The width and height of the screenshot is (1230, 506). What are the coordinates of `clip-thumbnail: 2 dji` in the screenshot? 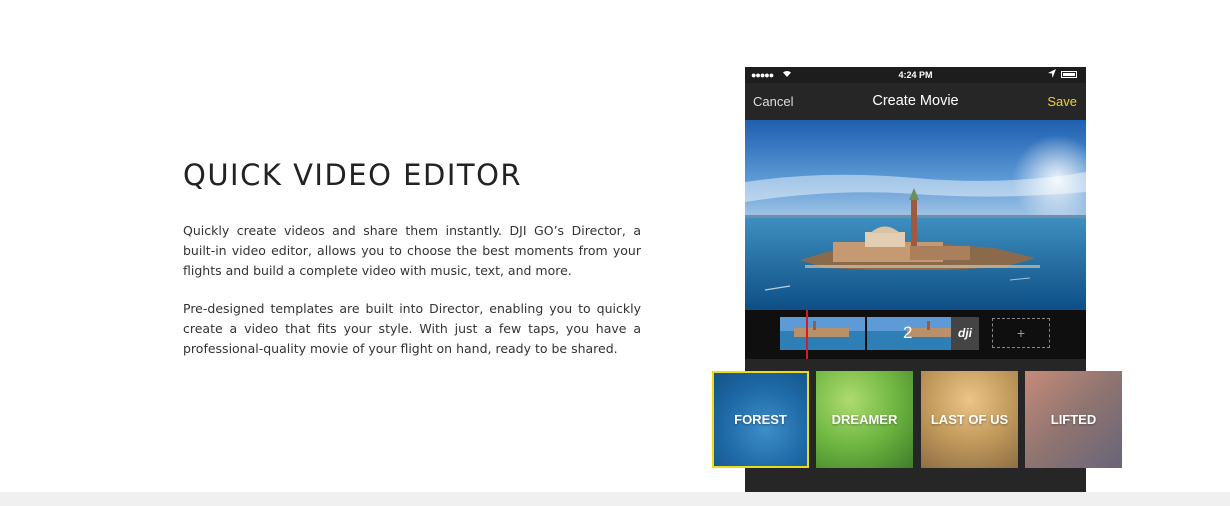 It's located at (923, 333).